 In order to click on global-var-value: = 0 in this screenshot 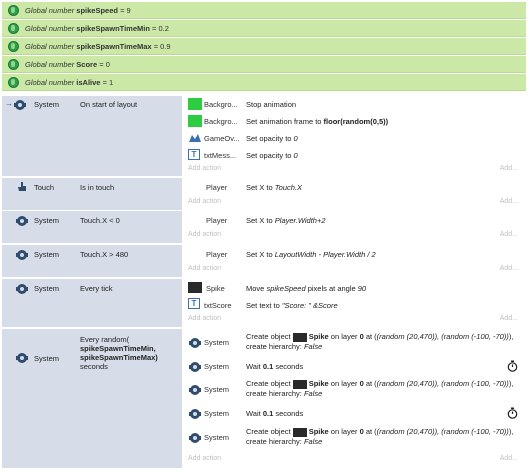, I will do `click(104, 64)`.